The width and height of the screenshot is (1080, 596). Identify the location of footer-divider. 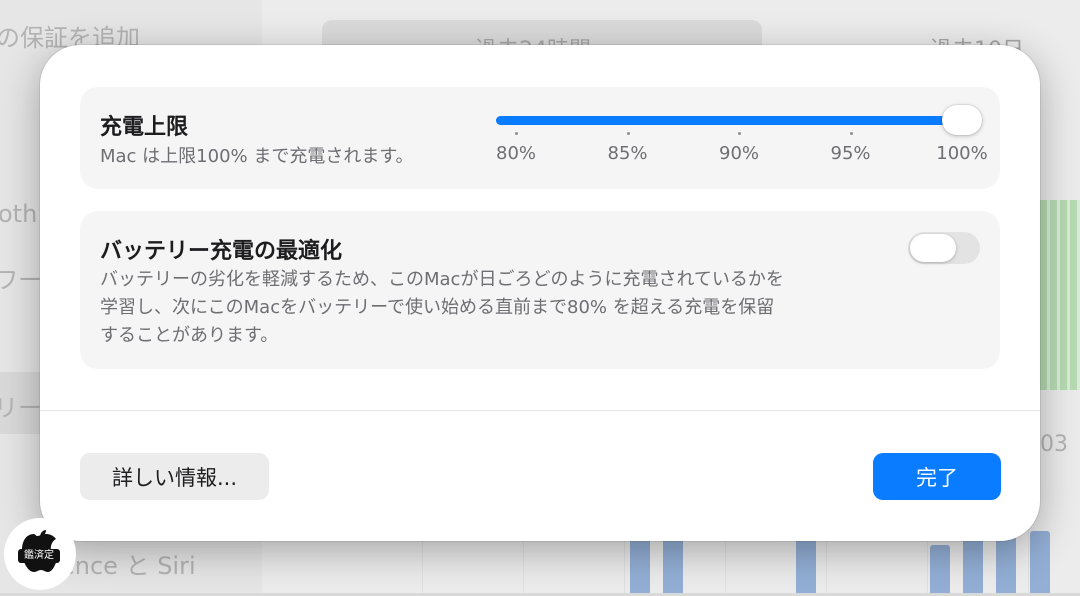
(540, 410).